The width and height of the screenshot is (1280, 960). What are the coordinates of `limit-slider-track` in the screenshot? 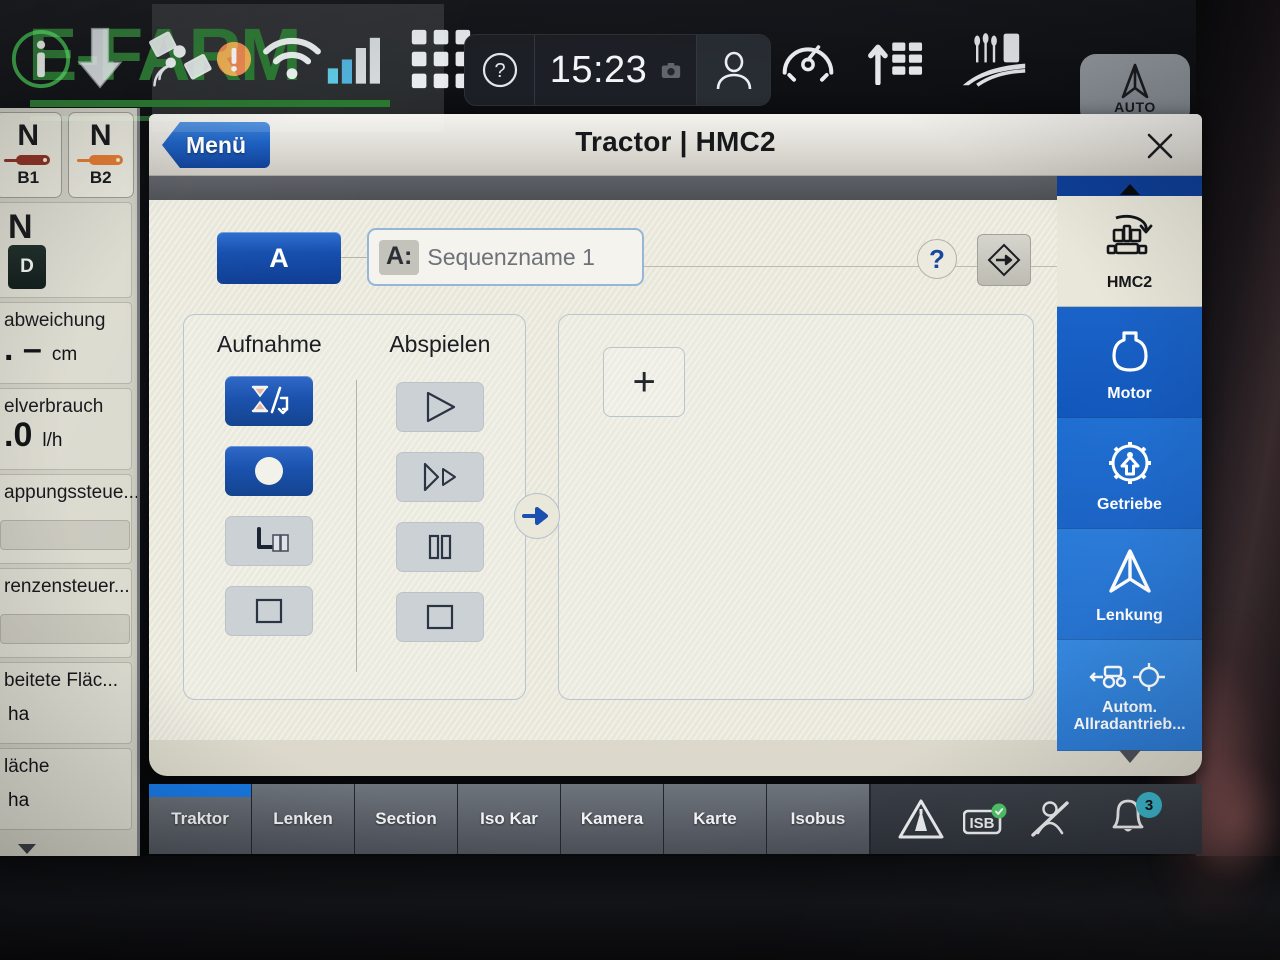 It's located at (65, 629).